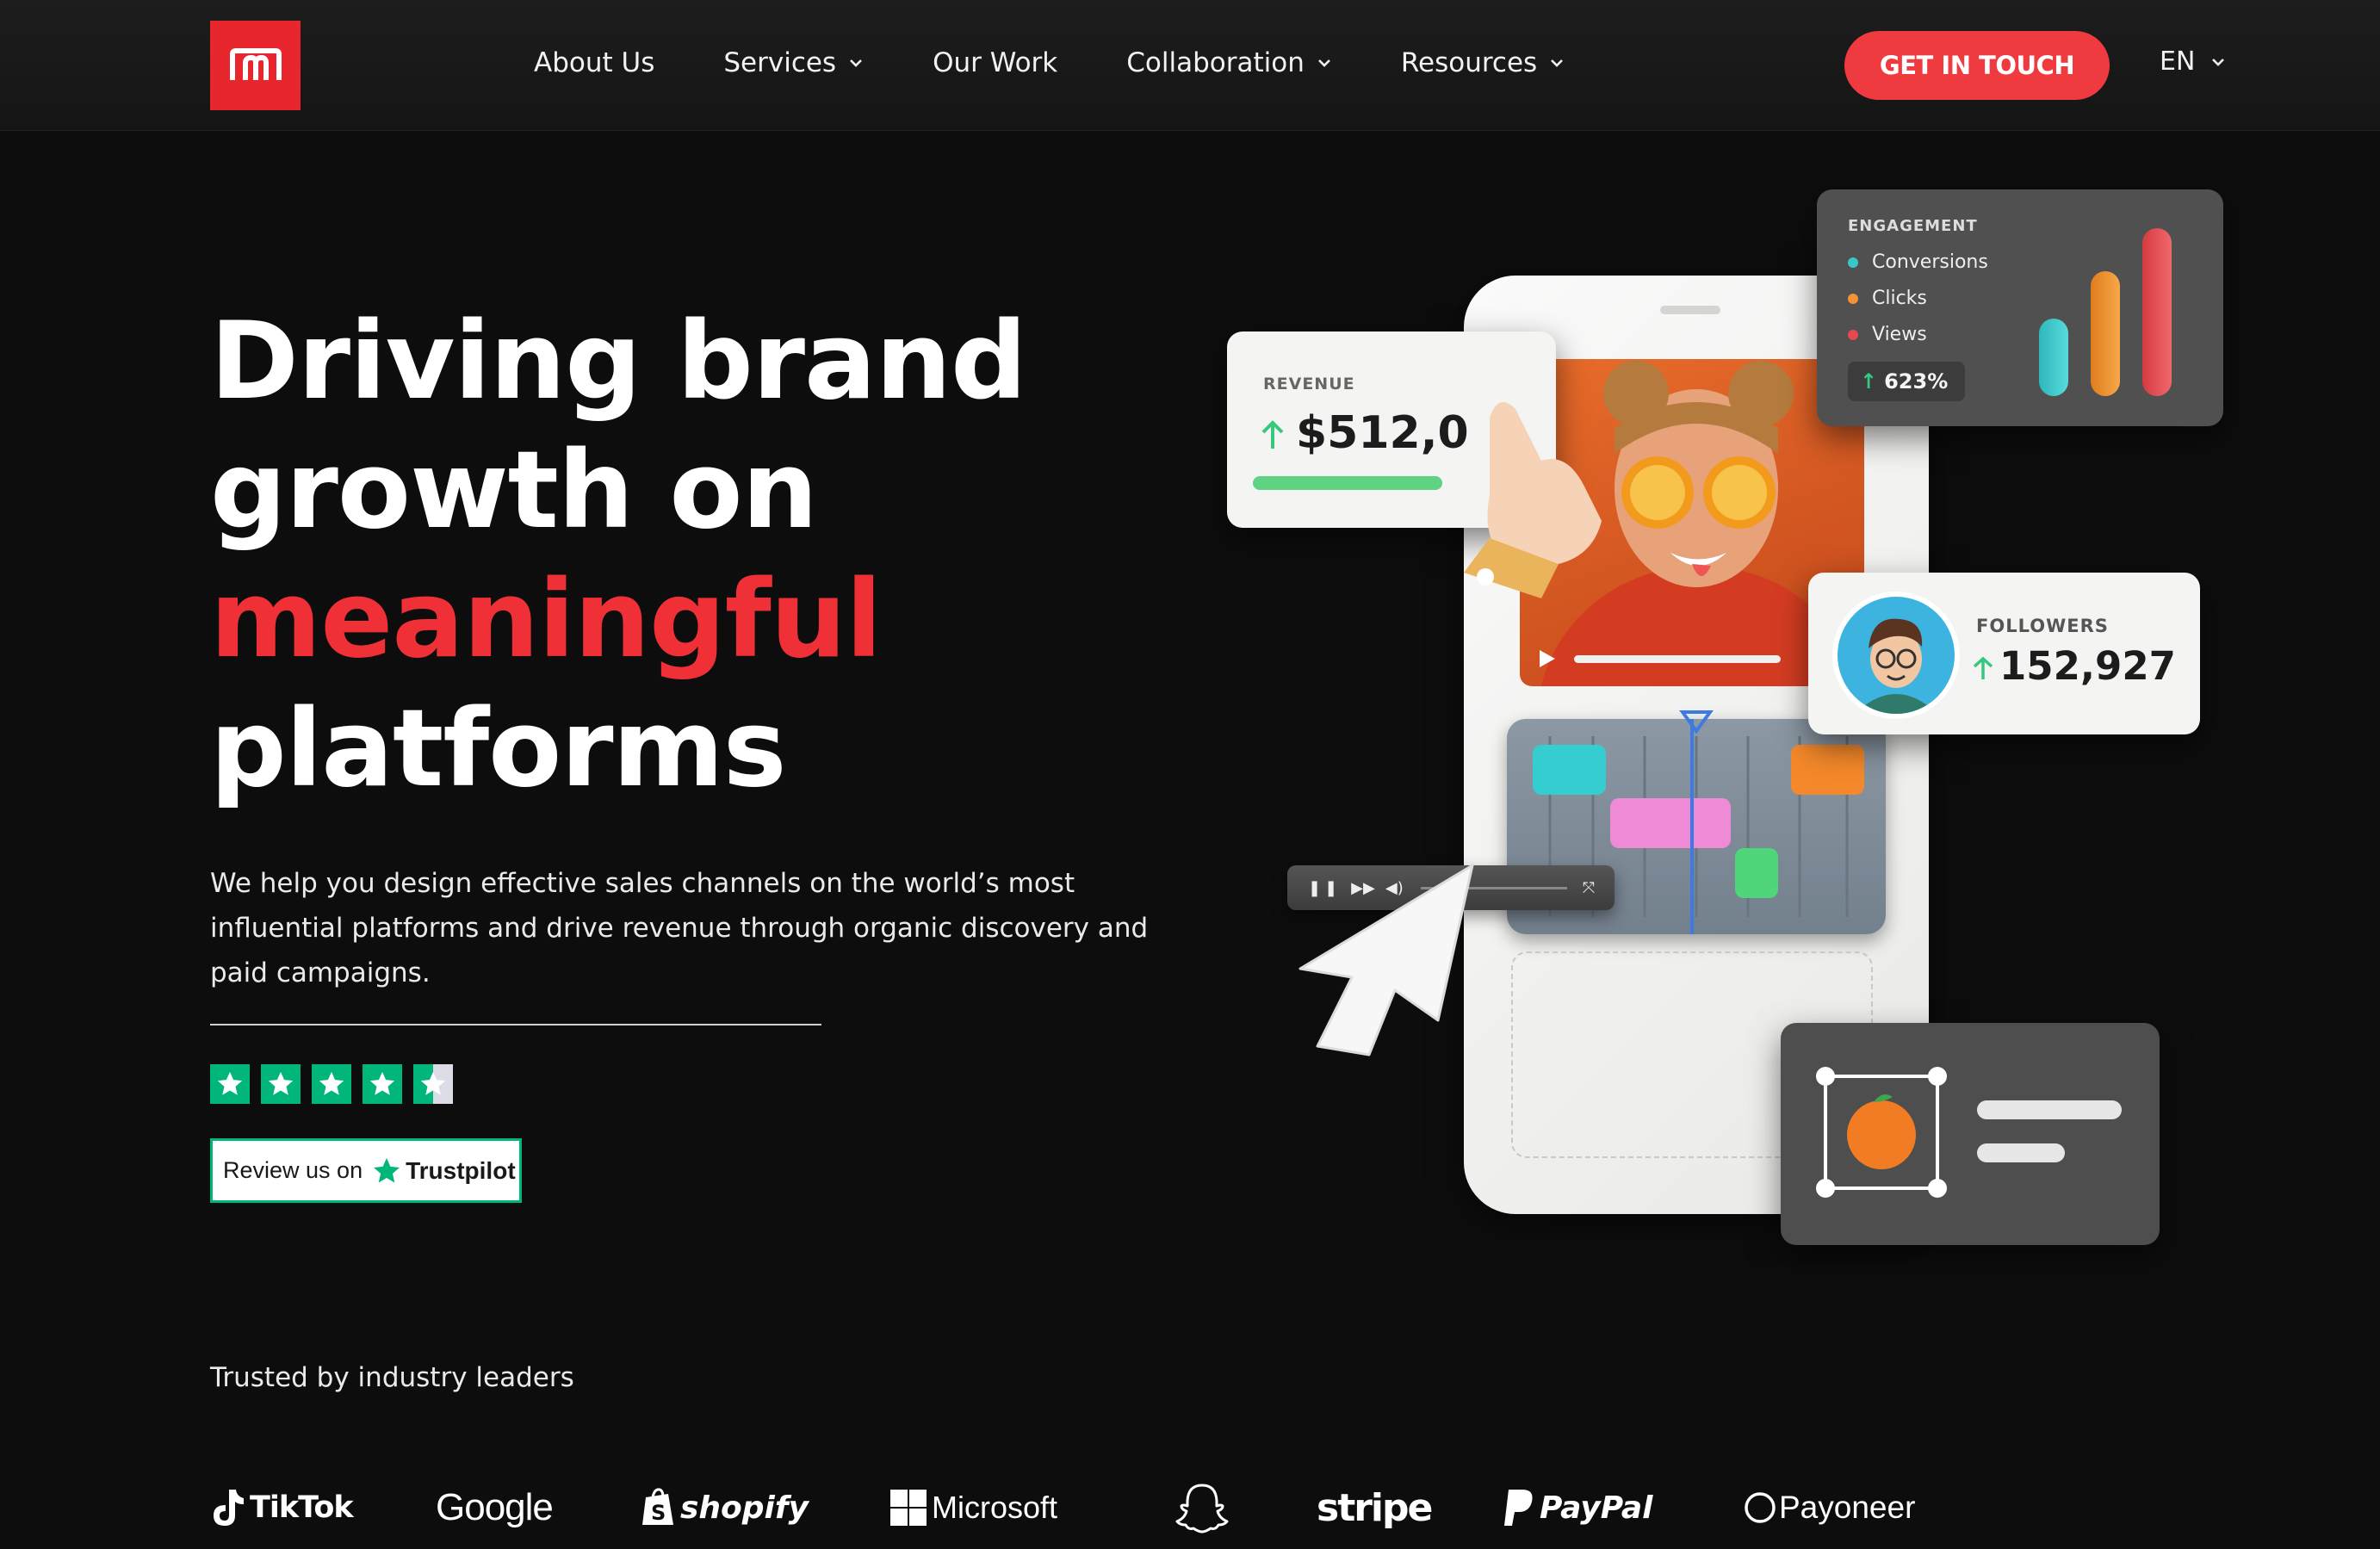  I want to click on nav-label: About Us, so click(594, 62).